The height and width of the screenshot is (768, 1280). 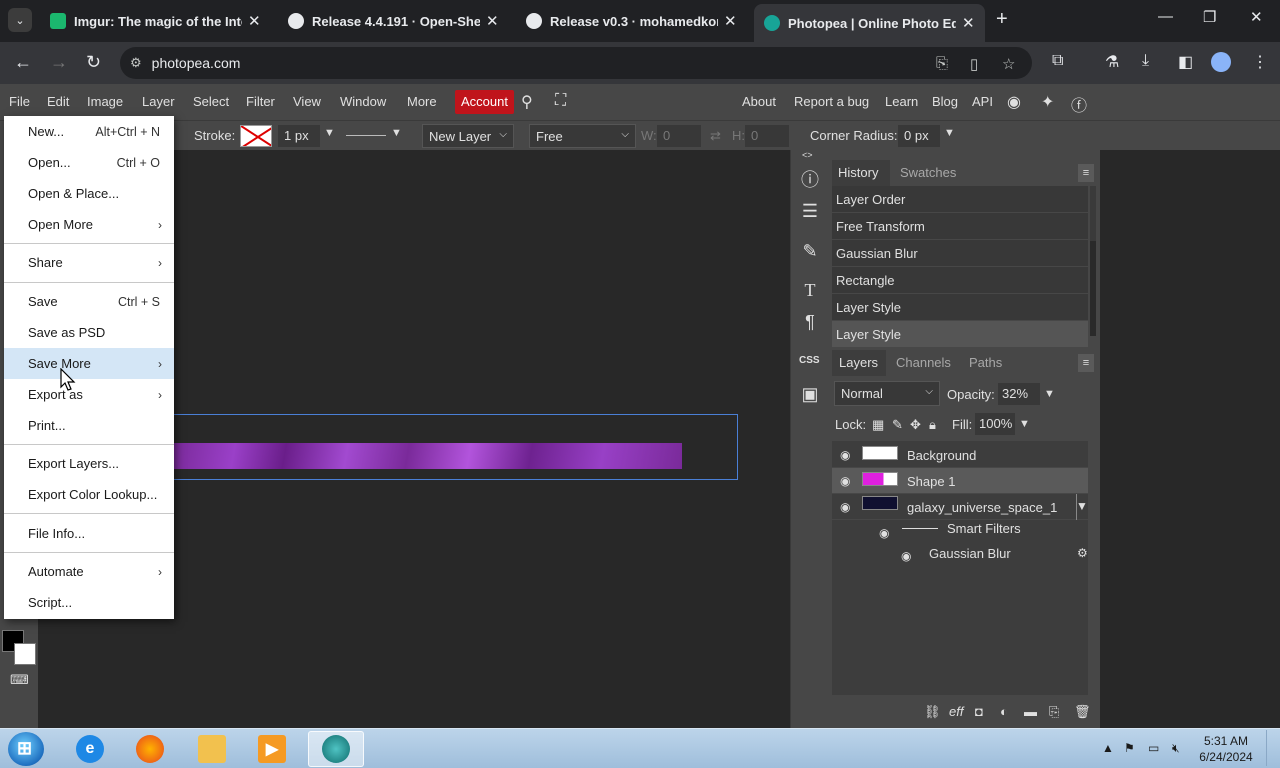 What do you see at coordinates (422, 101) in the screenshot?
I see `menu-more: More` at bounding box center [422, 101].